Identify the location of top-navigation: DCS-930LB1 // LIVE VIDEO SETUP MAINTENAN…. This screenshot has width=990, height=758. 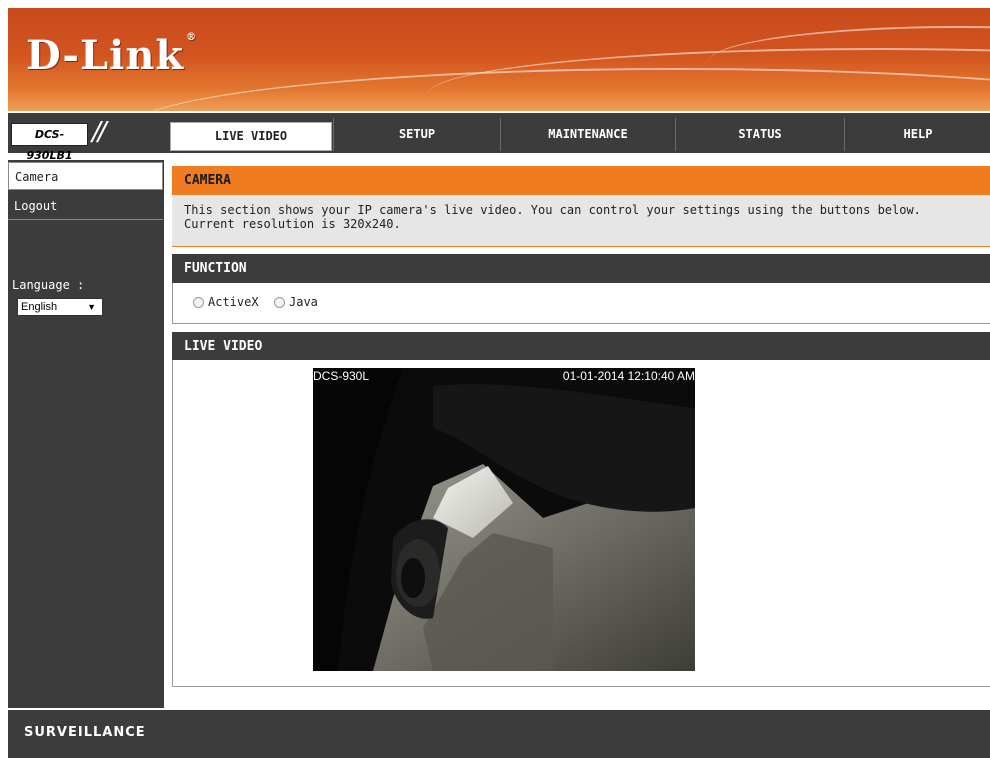
(499, 137).